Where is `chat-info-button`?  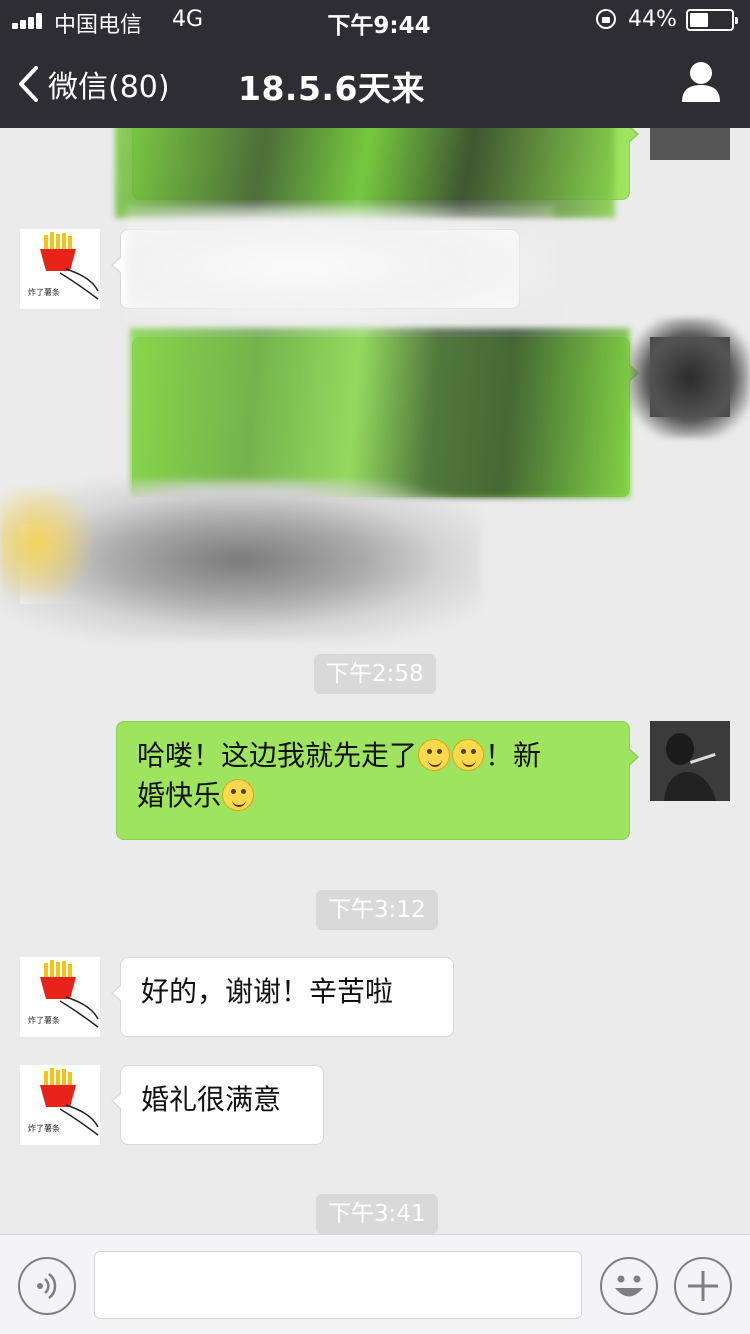
chat-info-button is located at coordinates (701, 83).